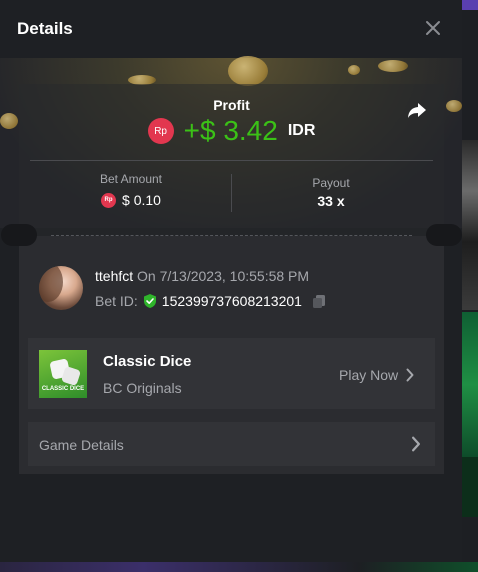 The width and height of the screenshot is (478, 572). What do you see at coordinates (319, 301) in the screenshot?
I see `copy-icon` at bounding box center [319, 301].